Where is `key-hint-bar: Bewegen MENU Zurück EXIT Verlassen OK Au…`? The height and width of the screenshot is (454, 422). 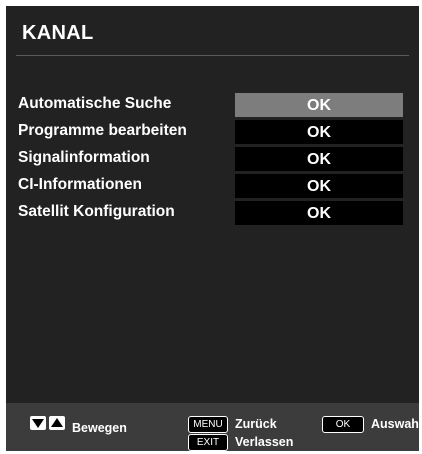 key-hint-bar: Bewegen MENU Zurück EXIT Verlassen OK Au… is located at coordinates (214, 427).